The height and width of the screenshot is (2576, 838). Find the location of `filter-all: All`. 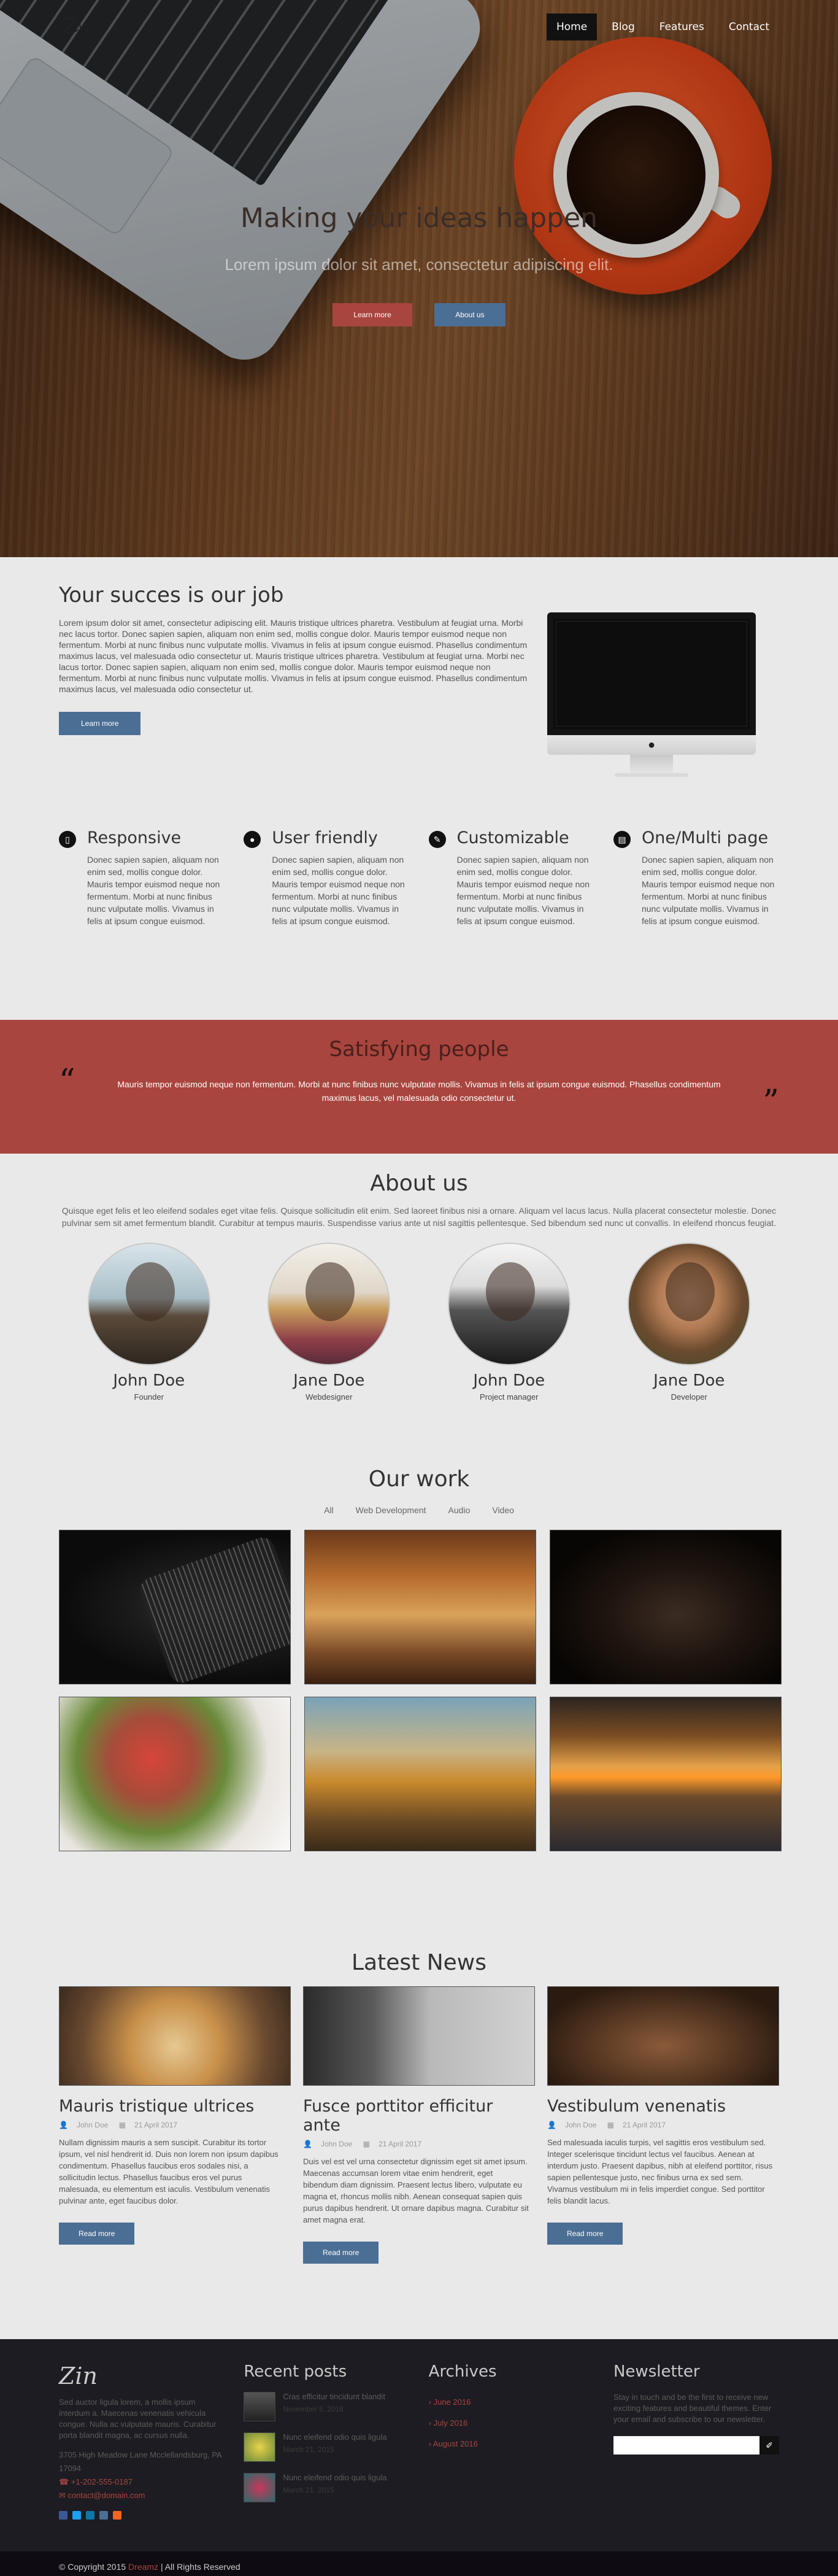

filter-all: All is located at coordinates (329, 1510).